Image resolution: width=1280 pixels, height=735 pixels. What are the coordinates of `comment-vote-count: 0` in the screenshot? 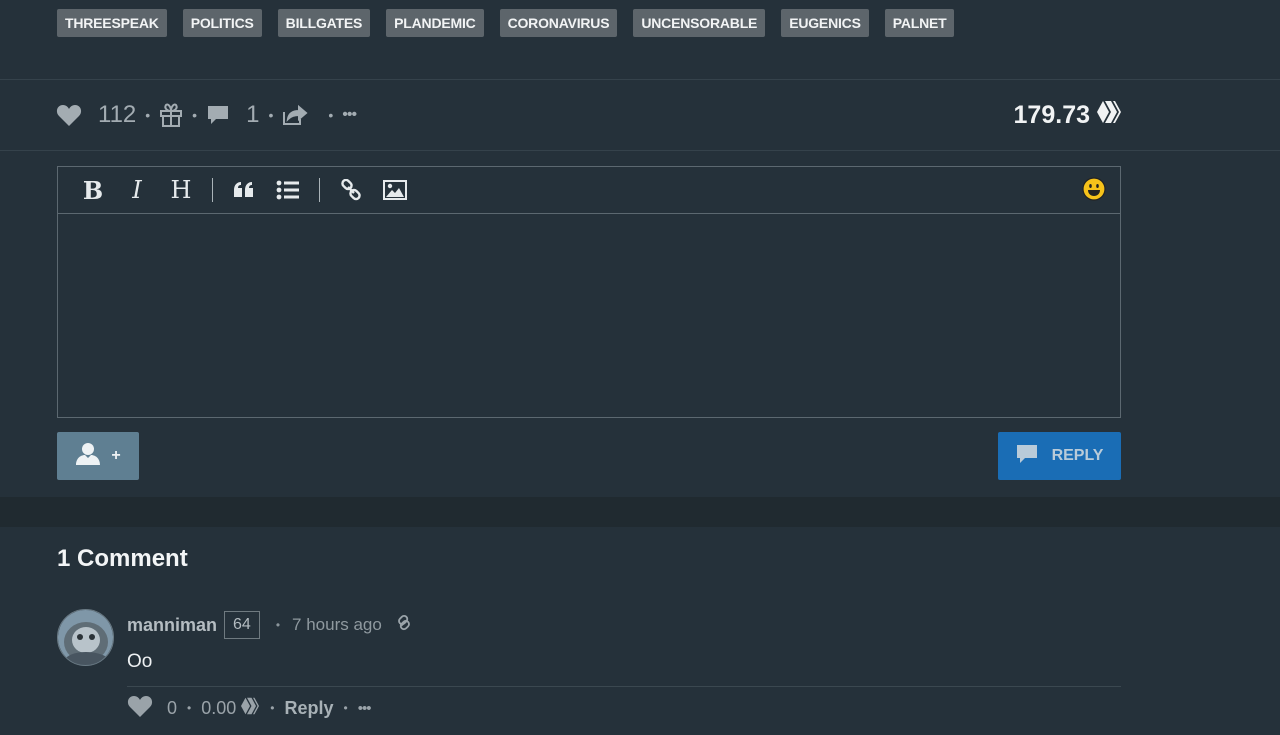 It's located at (172, 708).